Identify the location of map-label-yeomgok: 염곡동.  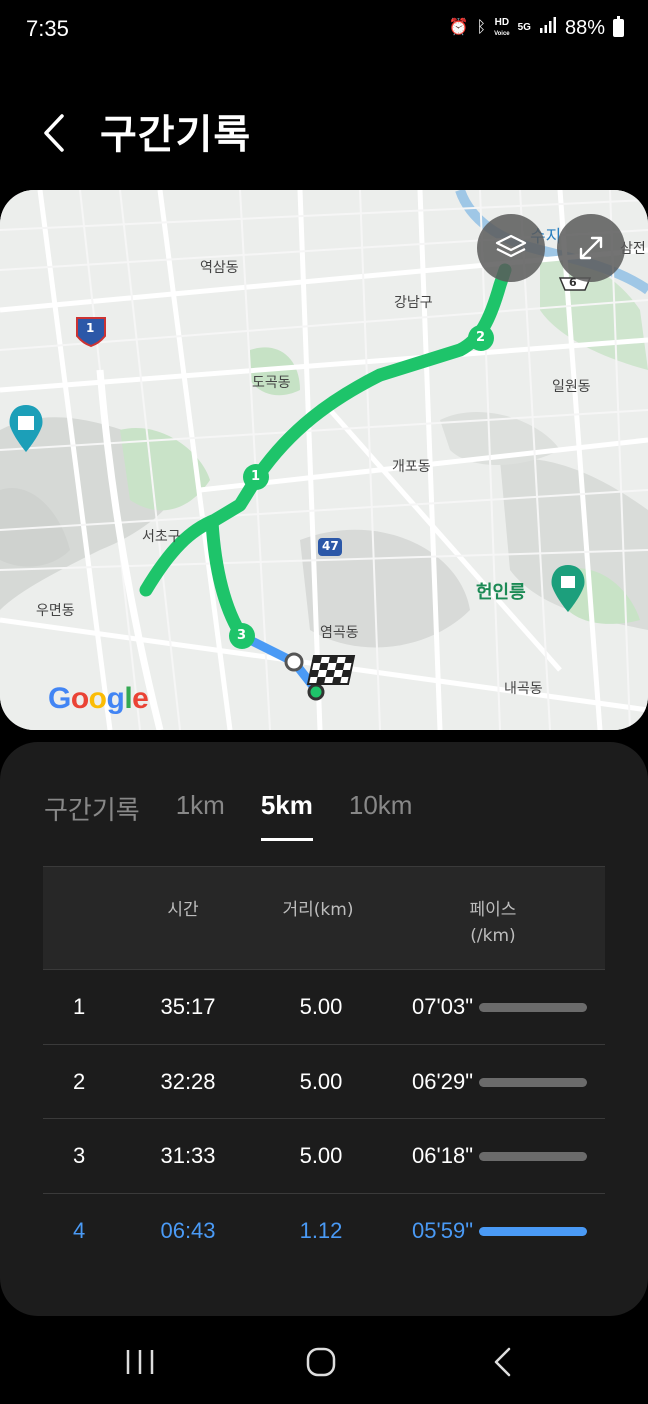
(339, 633).